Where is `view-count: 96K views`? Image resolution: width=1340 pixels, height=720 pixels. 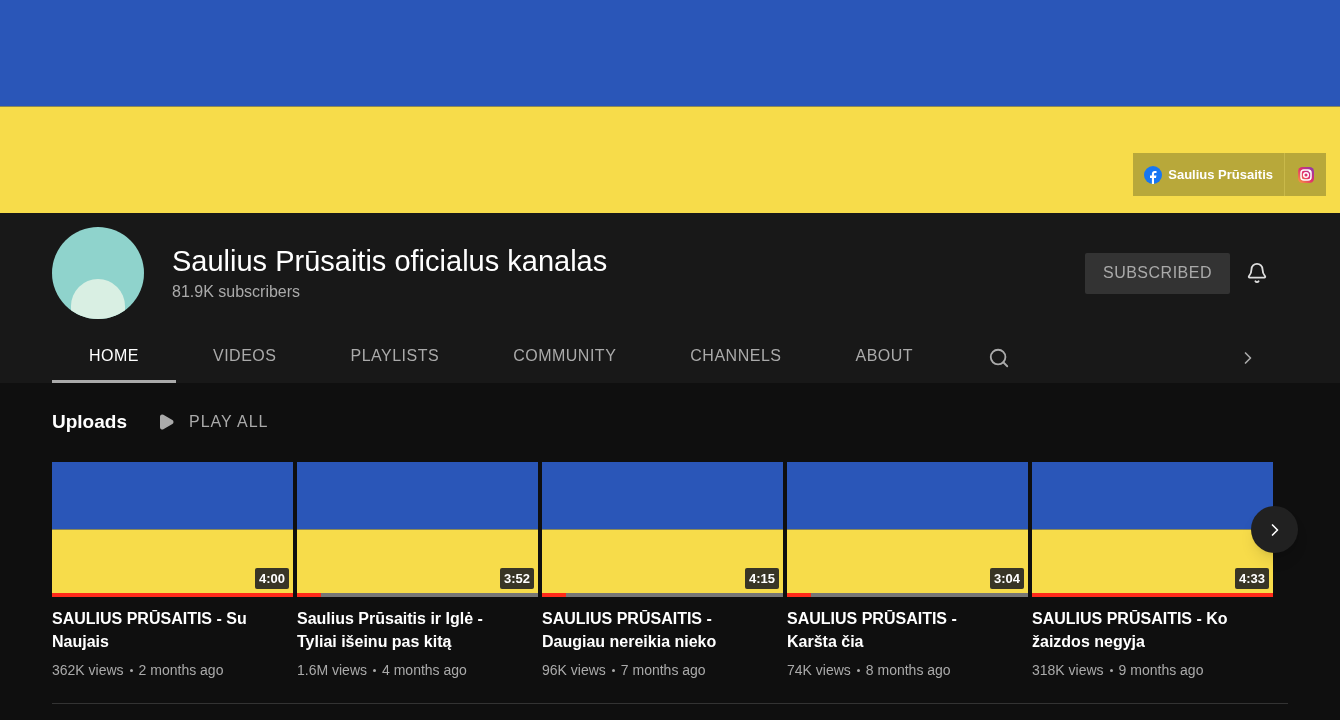
view-count: 96K views is located at coordinates (574, 670).